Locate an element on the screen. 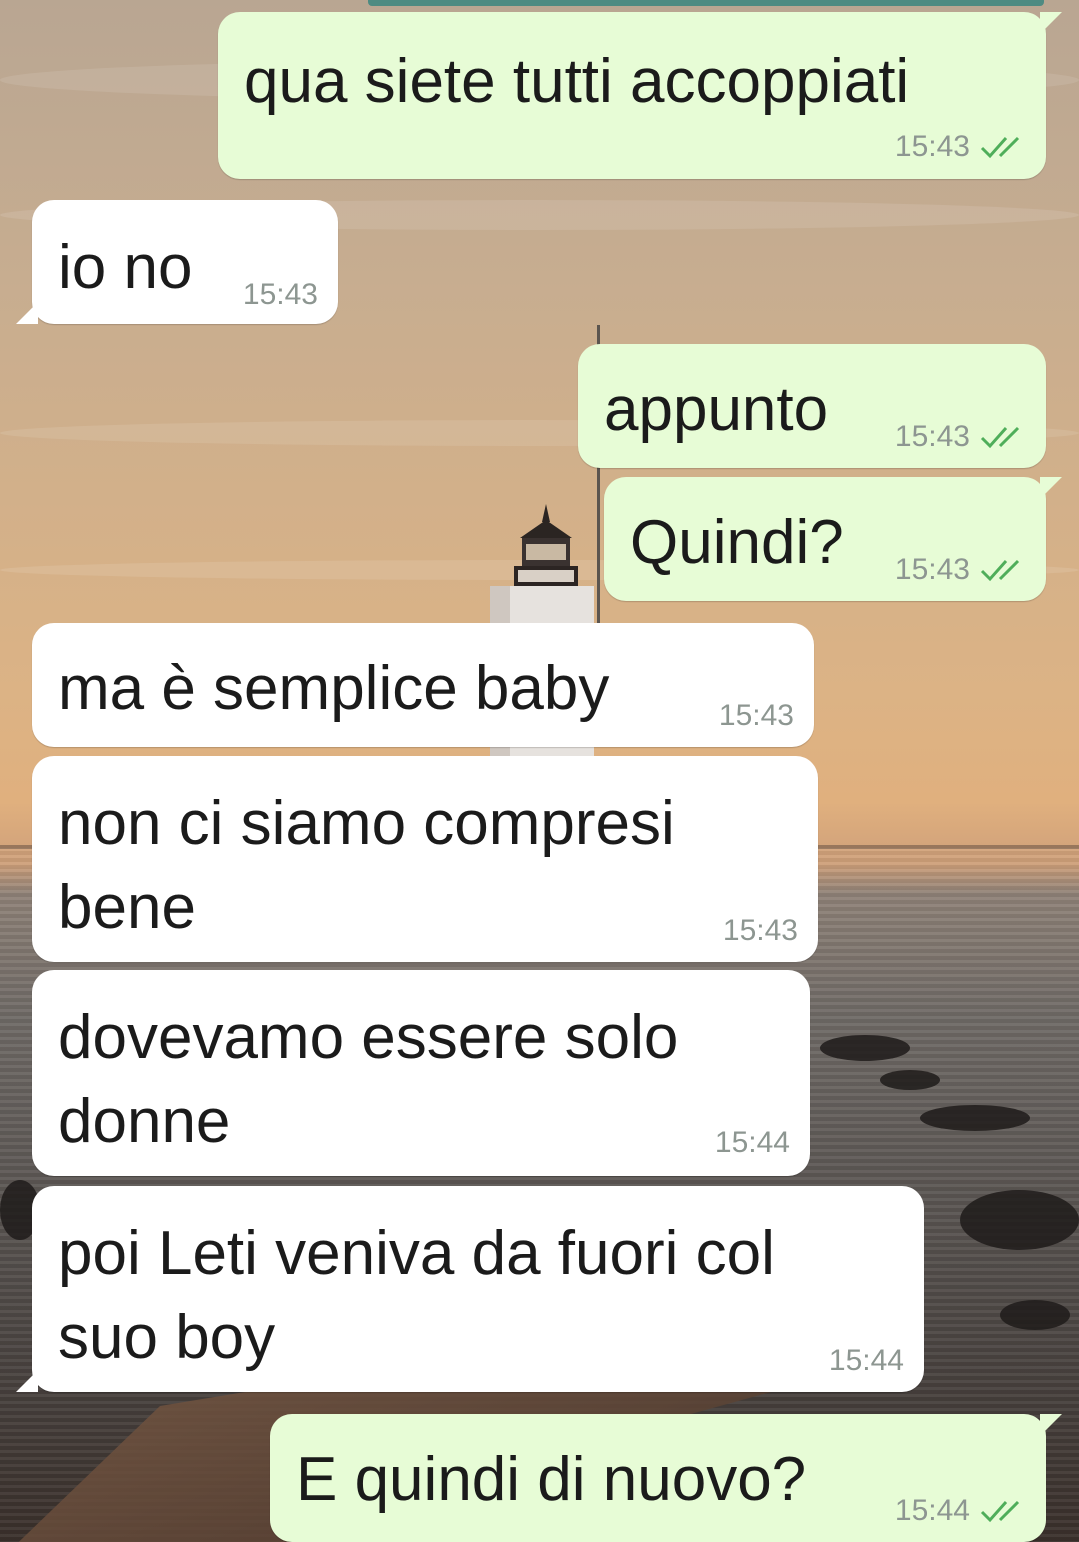 This screenshot has height=1542, width=1079. message-bubble-outgoing: Quindi? 15:43 is located at coordinates (833, 539).